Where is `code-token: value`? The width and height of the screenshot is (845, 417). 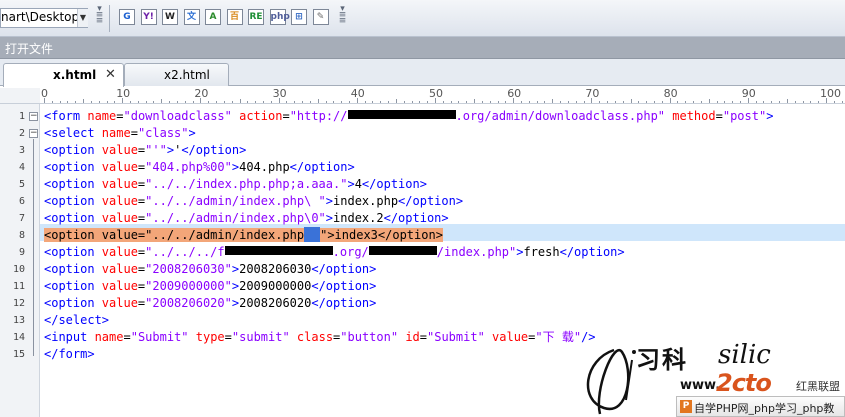
code-token: value is located at coordinates (119, 184).